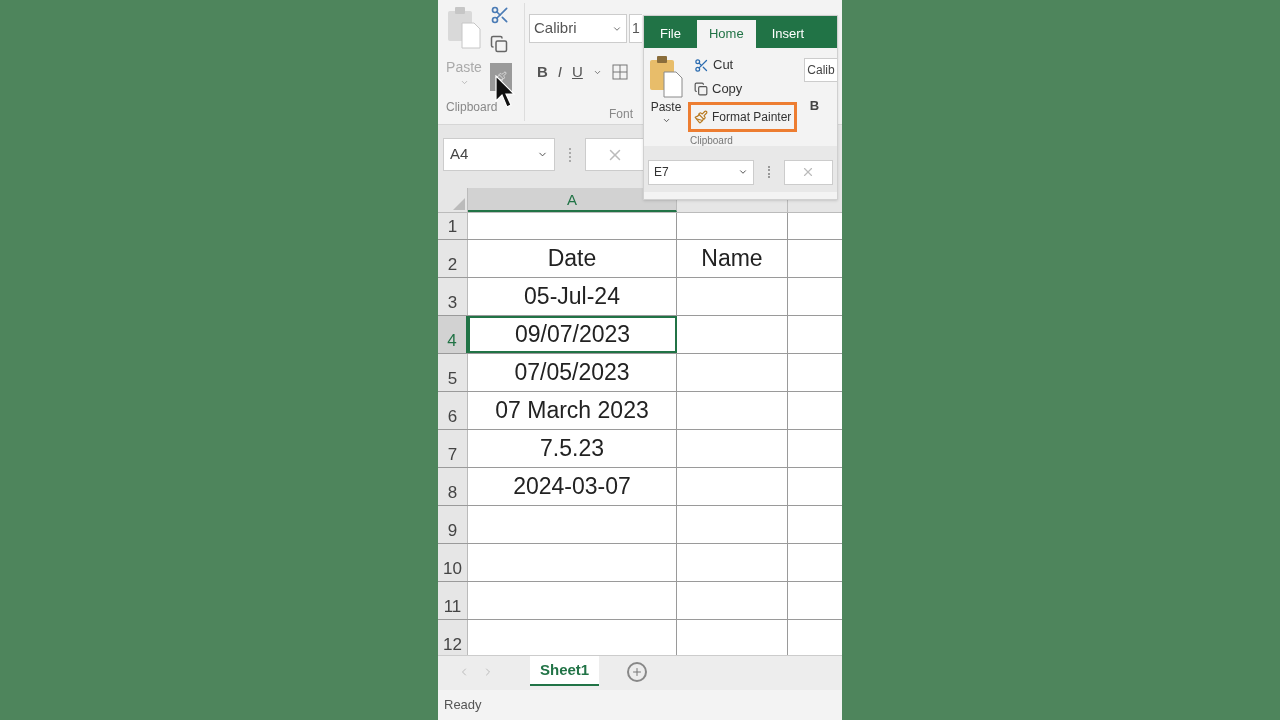 This screenshot has width=1280, height=720. I want to click on row-header: 9, so click(453, 524).